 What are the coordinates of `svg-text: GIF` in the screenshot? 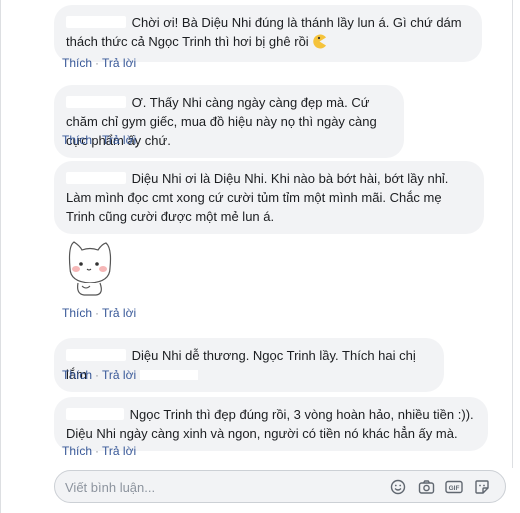 It's located at (454, 488).